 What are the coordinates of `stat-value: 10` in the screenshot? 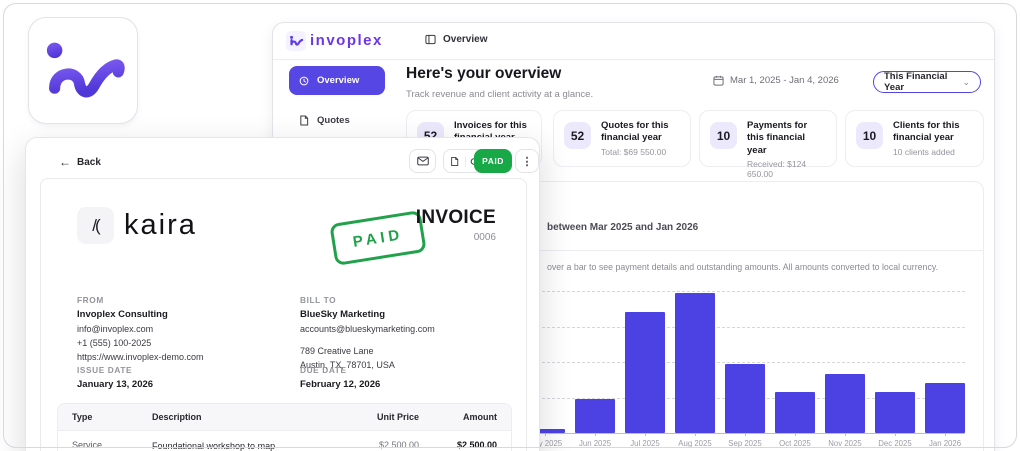 It's located at (723, 135).